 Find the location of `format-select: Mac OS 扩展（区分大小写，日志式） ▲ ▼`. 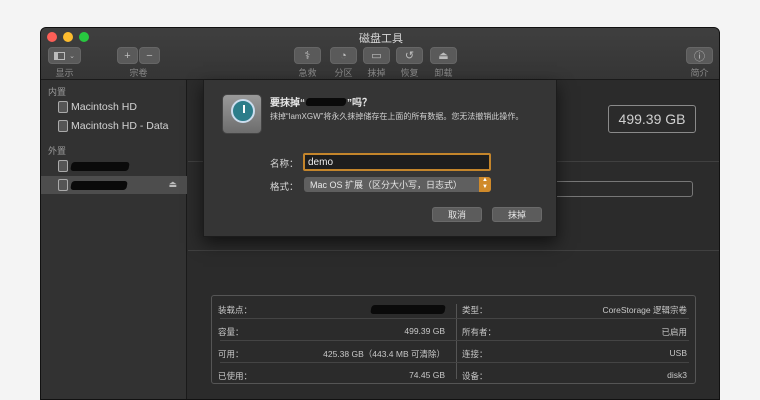

format-select: Mac OS 扩展（区分大小写，日志式） ▲ ▼ is located at coordinates (397, 184).